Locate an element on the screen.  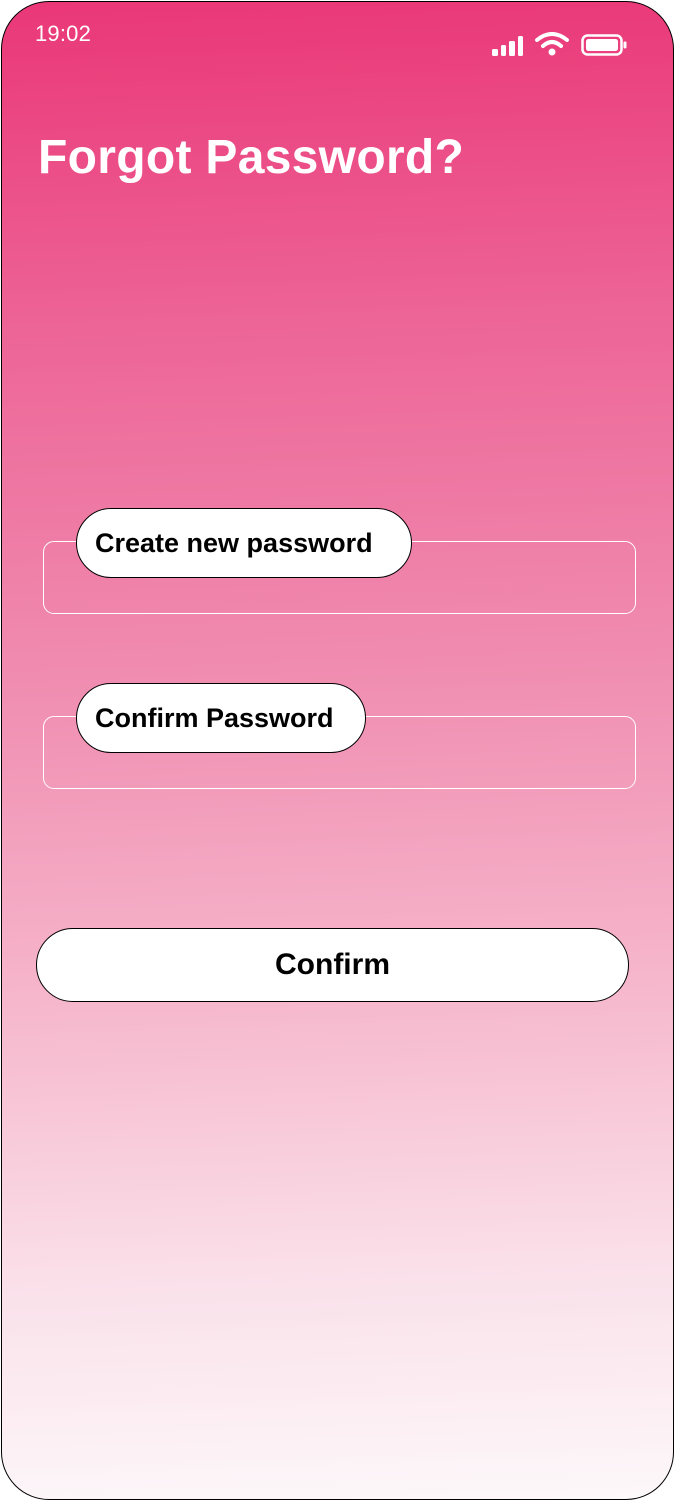
wifi-icon is located at coordinates (552, 44).